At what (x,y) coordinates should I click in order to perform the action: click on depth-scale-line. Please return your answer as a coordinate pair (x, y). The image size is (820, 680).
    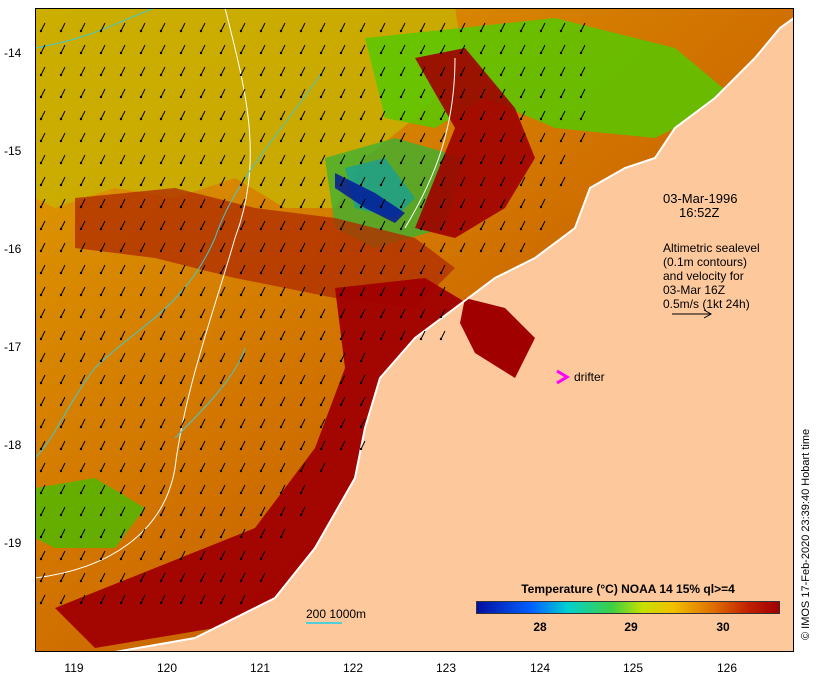
    Looking at the image, I should click on (324, 623).